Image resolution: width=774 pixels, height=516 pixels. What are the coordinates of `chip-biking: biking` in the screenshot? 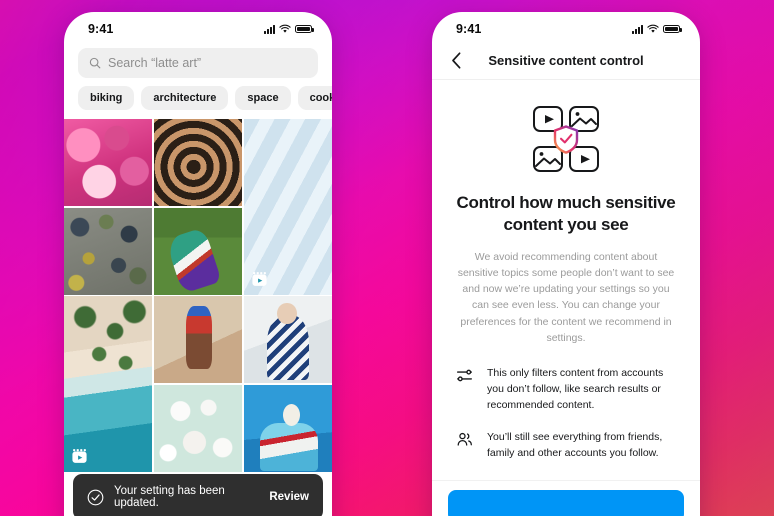 It's located at (106, 98).